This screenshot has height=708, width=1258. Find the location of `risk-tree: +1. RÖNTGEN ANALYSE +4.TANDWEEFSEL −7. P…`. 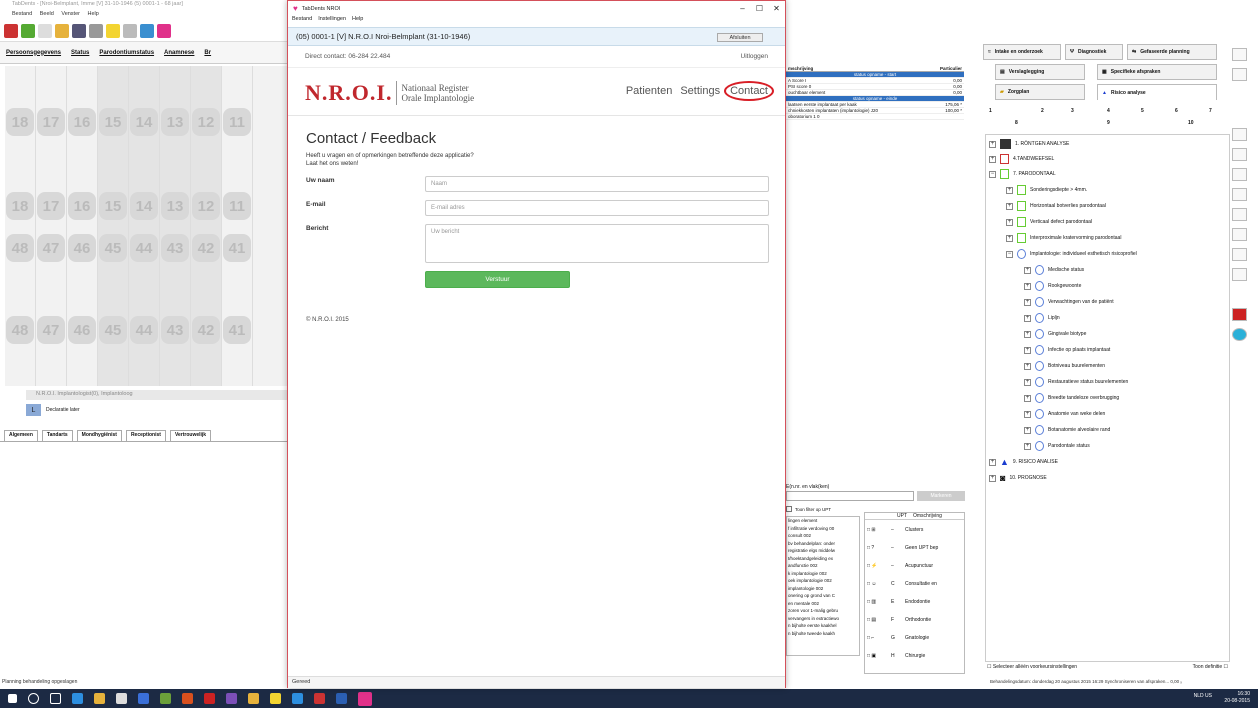

risk-tree: +1. RÖNTGEN ANALYSE +4.TANDWEEFSEL −7. P… is located at coordinates (1107, 398).